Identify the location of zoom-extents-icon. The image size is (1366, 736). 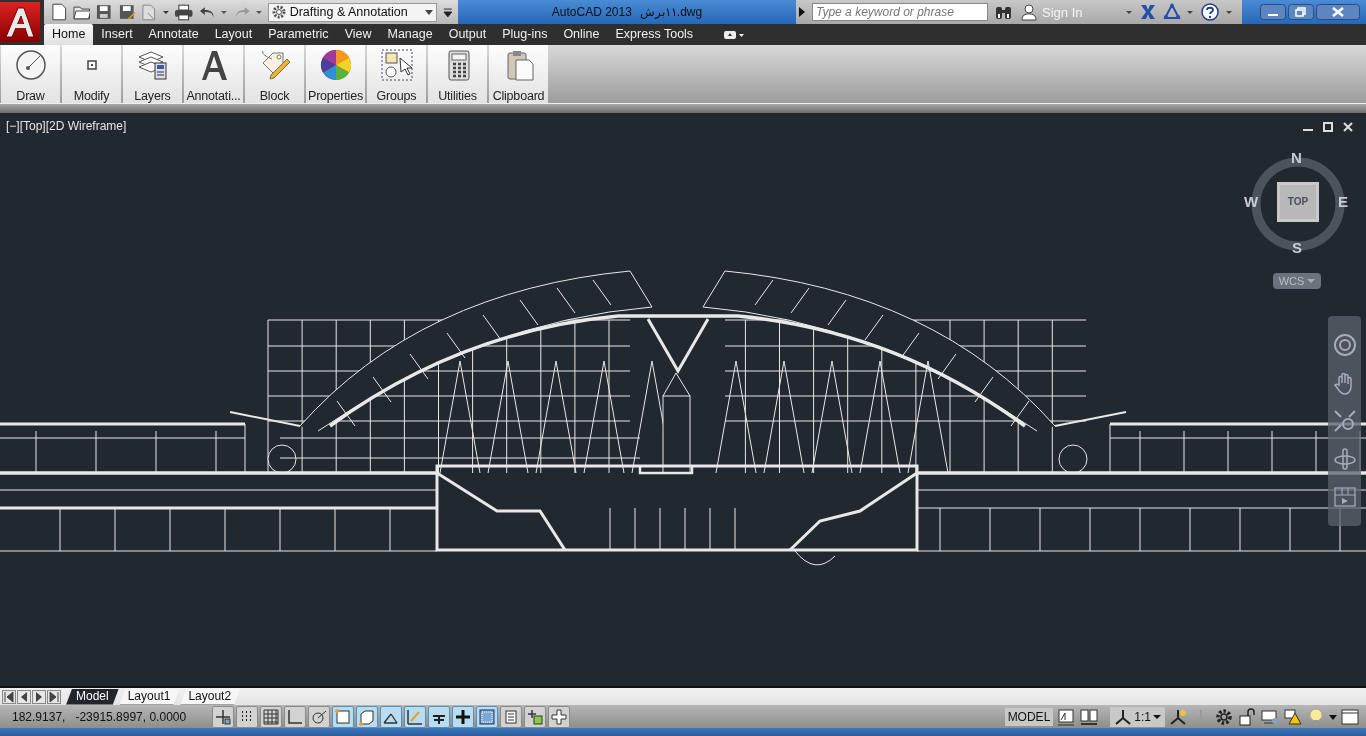
(1344, 420).